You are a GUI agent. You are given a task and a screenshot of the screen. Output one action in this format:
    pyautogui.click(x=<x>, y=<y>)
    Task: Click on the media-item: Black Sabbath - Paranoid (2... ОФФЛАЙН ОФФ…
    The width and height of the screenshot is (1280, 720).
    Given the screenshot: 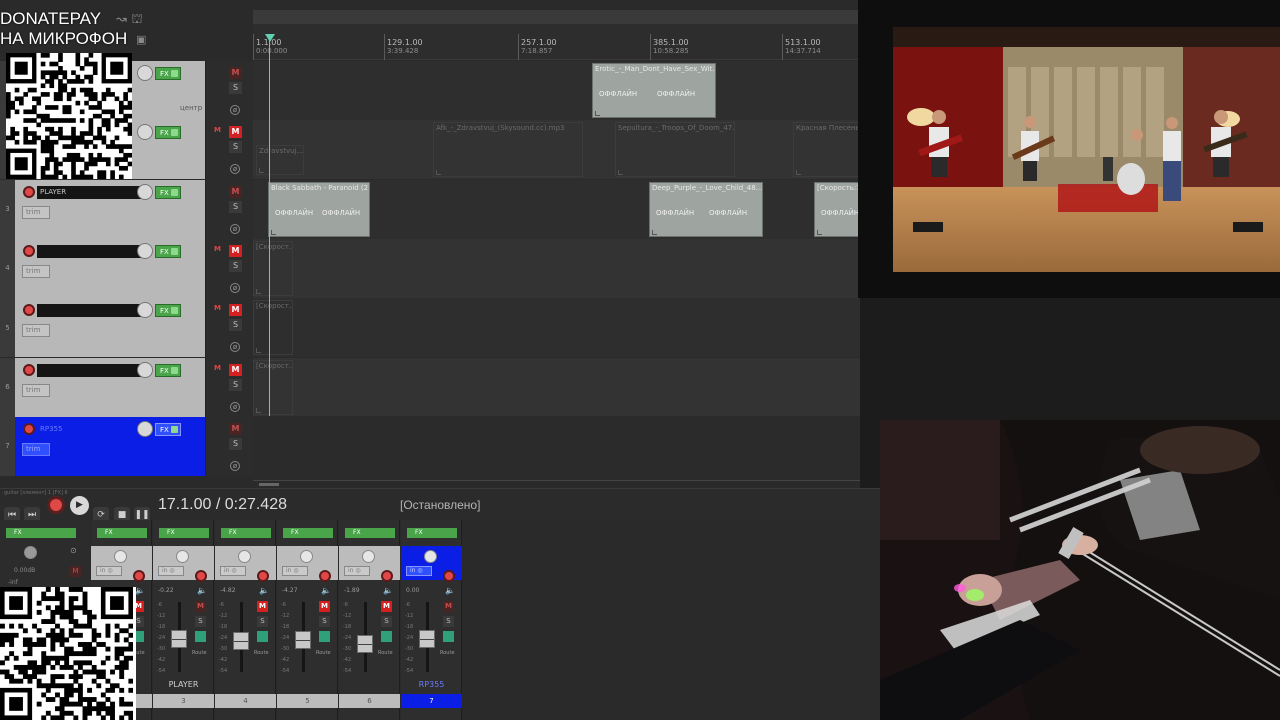 What is the action you would take?
    pyautogui.click(x=319, y=209)
    